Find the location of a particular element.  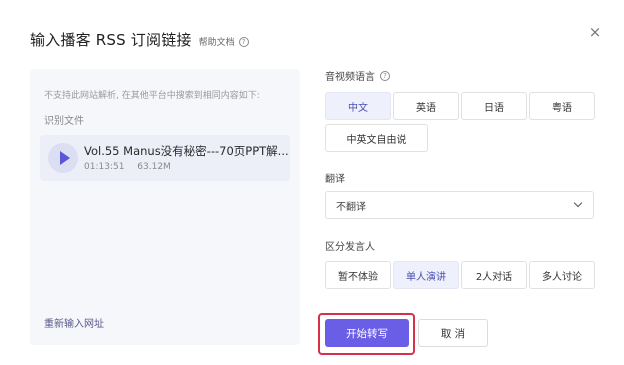

help-doc-link: 帮助文档 ? is located at coordinates (224, 41).